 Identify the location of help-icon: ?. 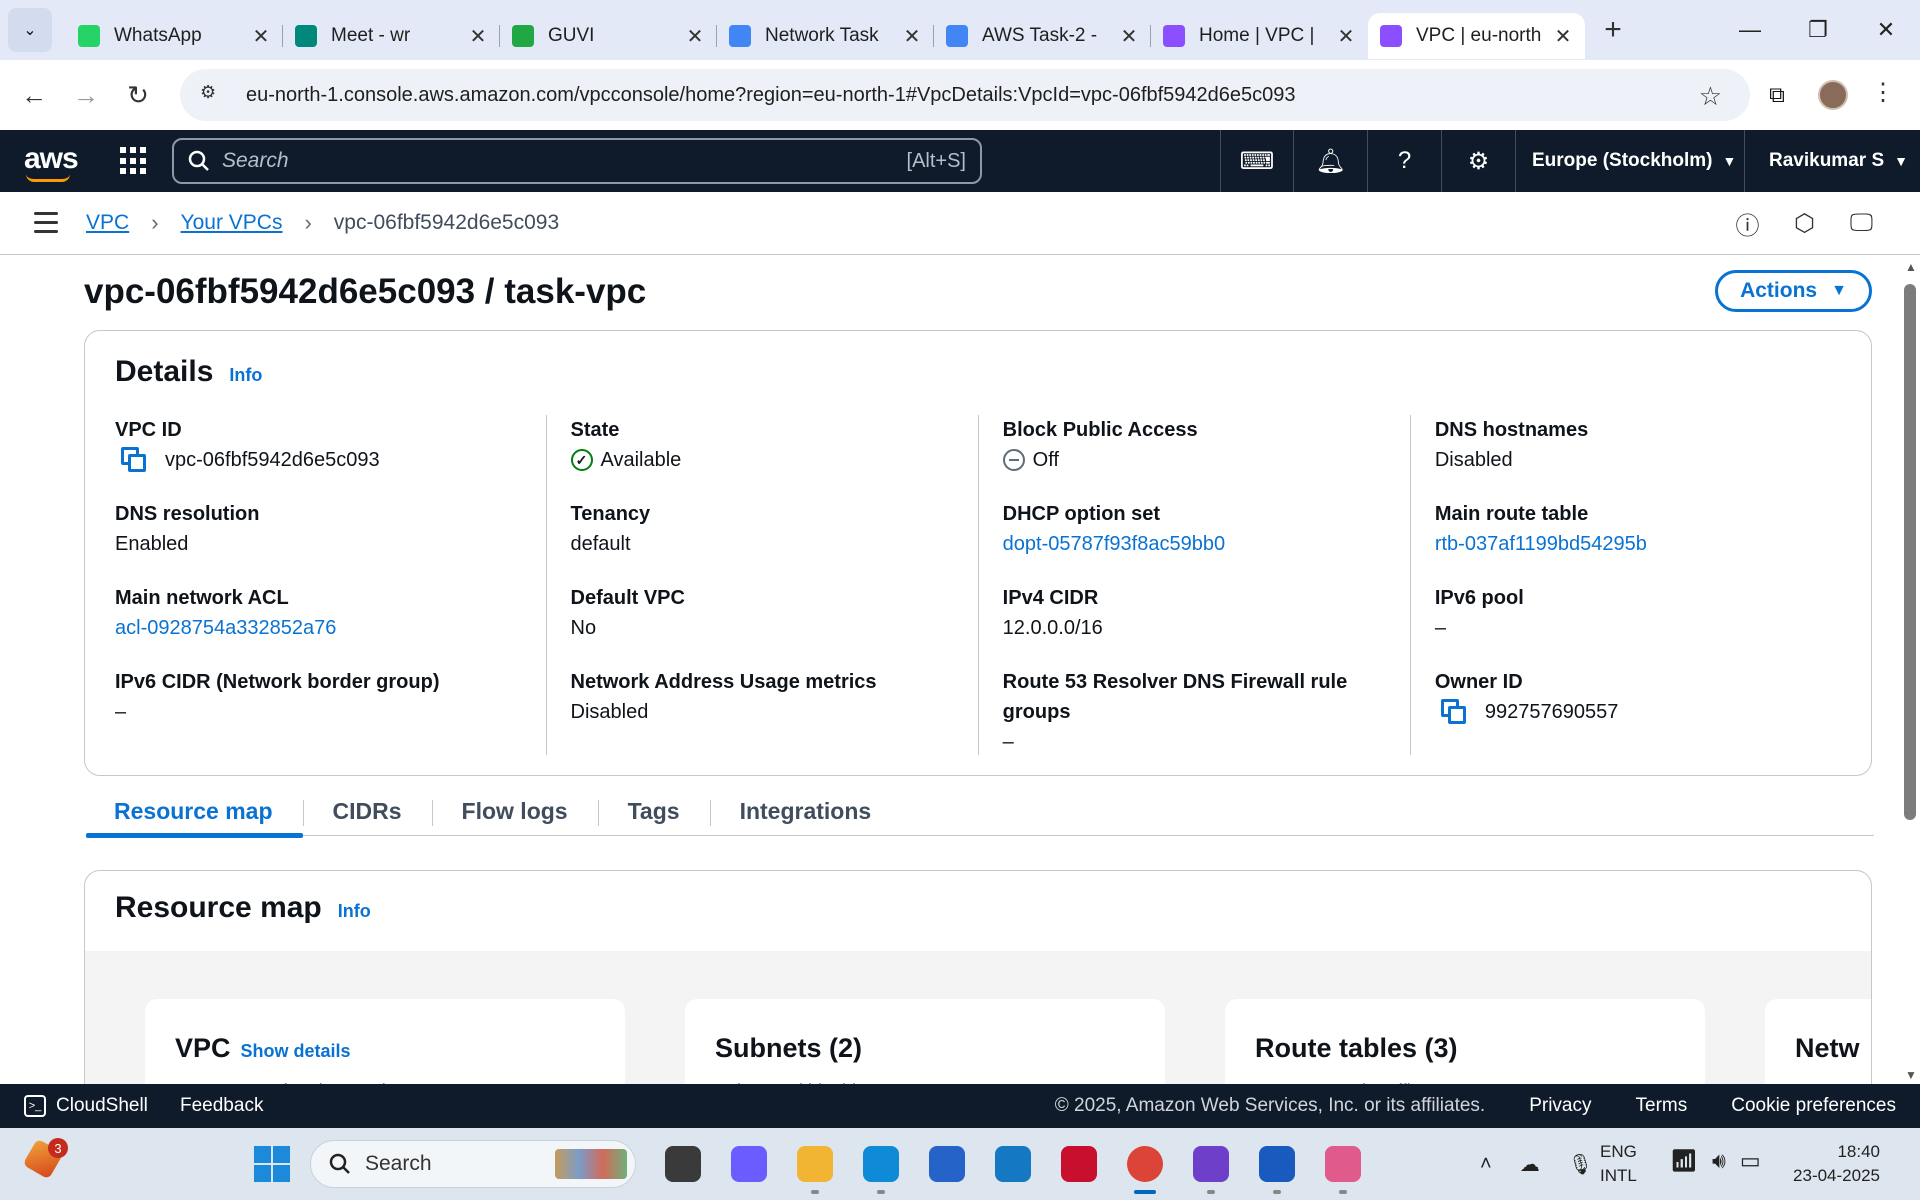
(1405, 161).